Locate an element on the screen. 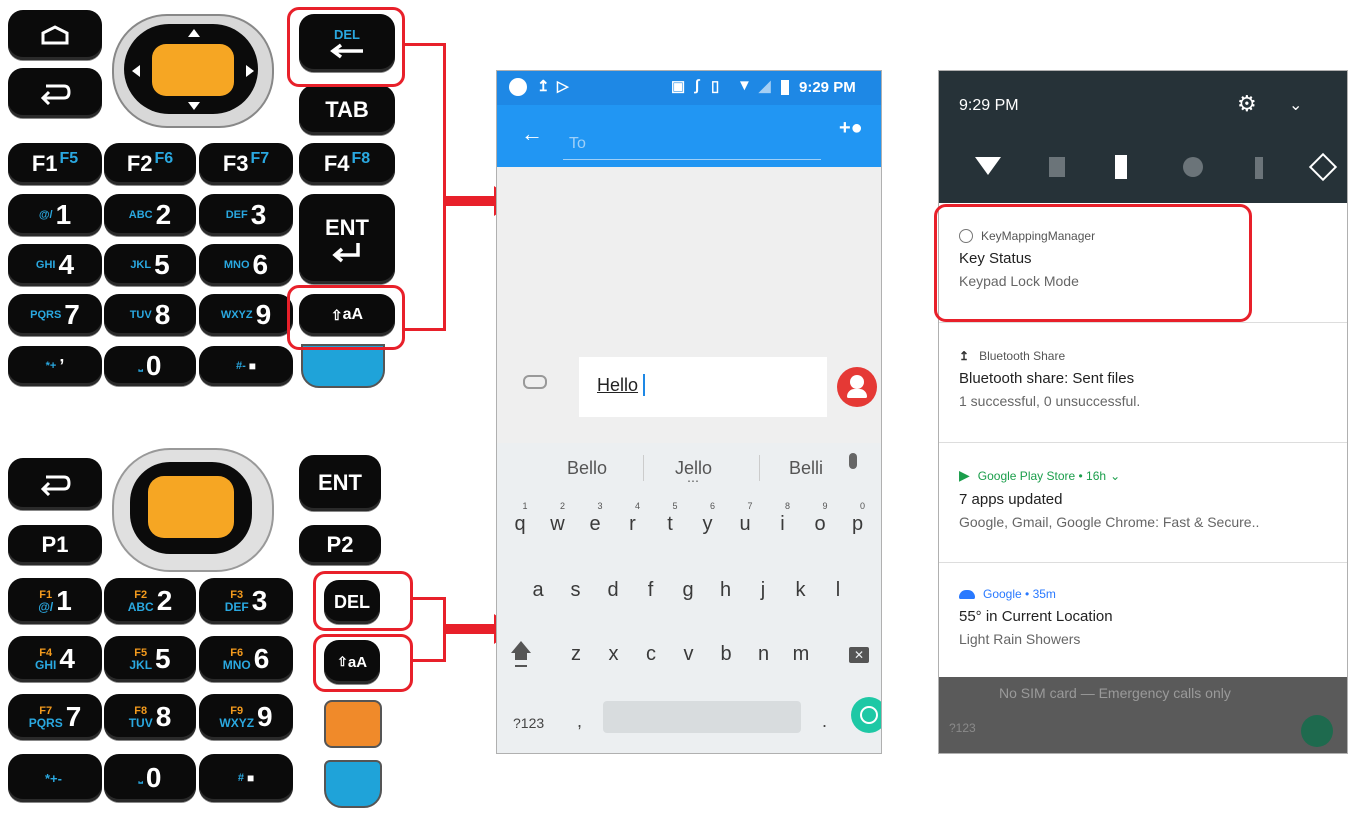  key-5: JKL 5 is located at coordinates (150, 265).